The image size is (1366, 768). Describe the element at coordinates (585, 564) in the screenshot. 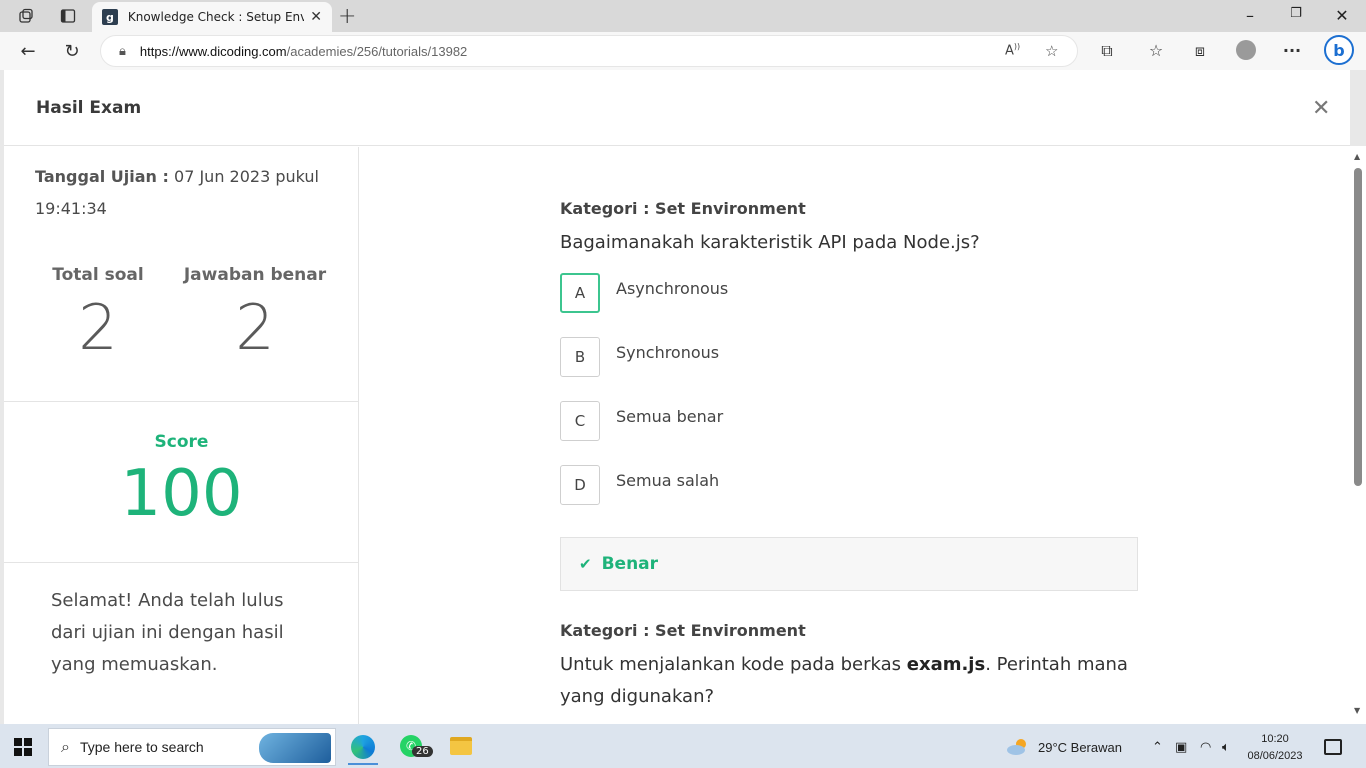

I see `check-icon: ✔` at that location.